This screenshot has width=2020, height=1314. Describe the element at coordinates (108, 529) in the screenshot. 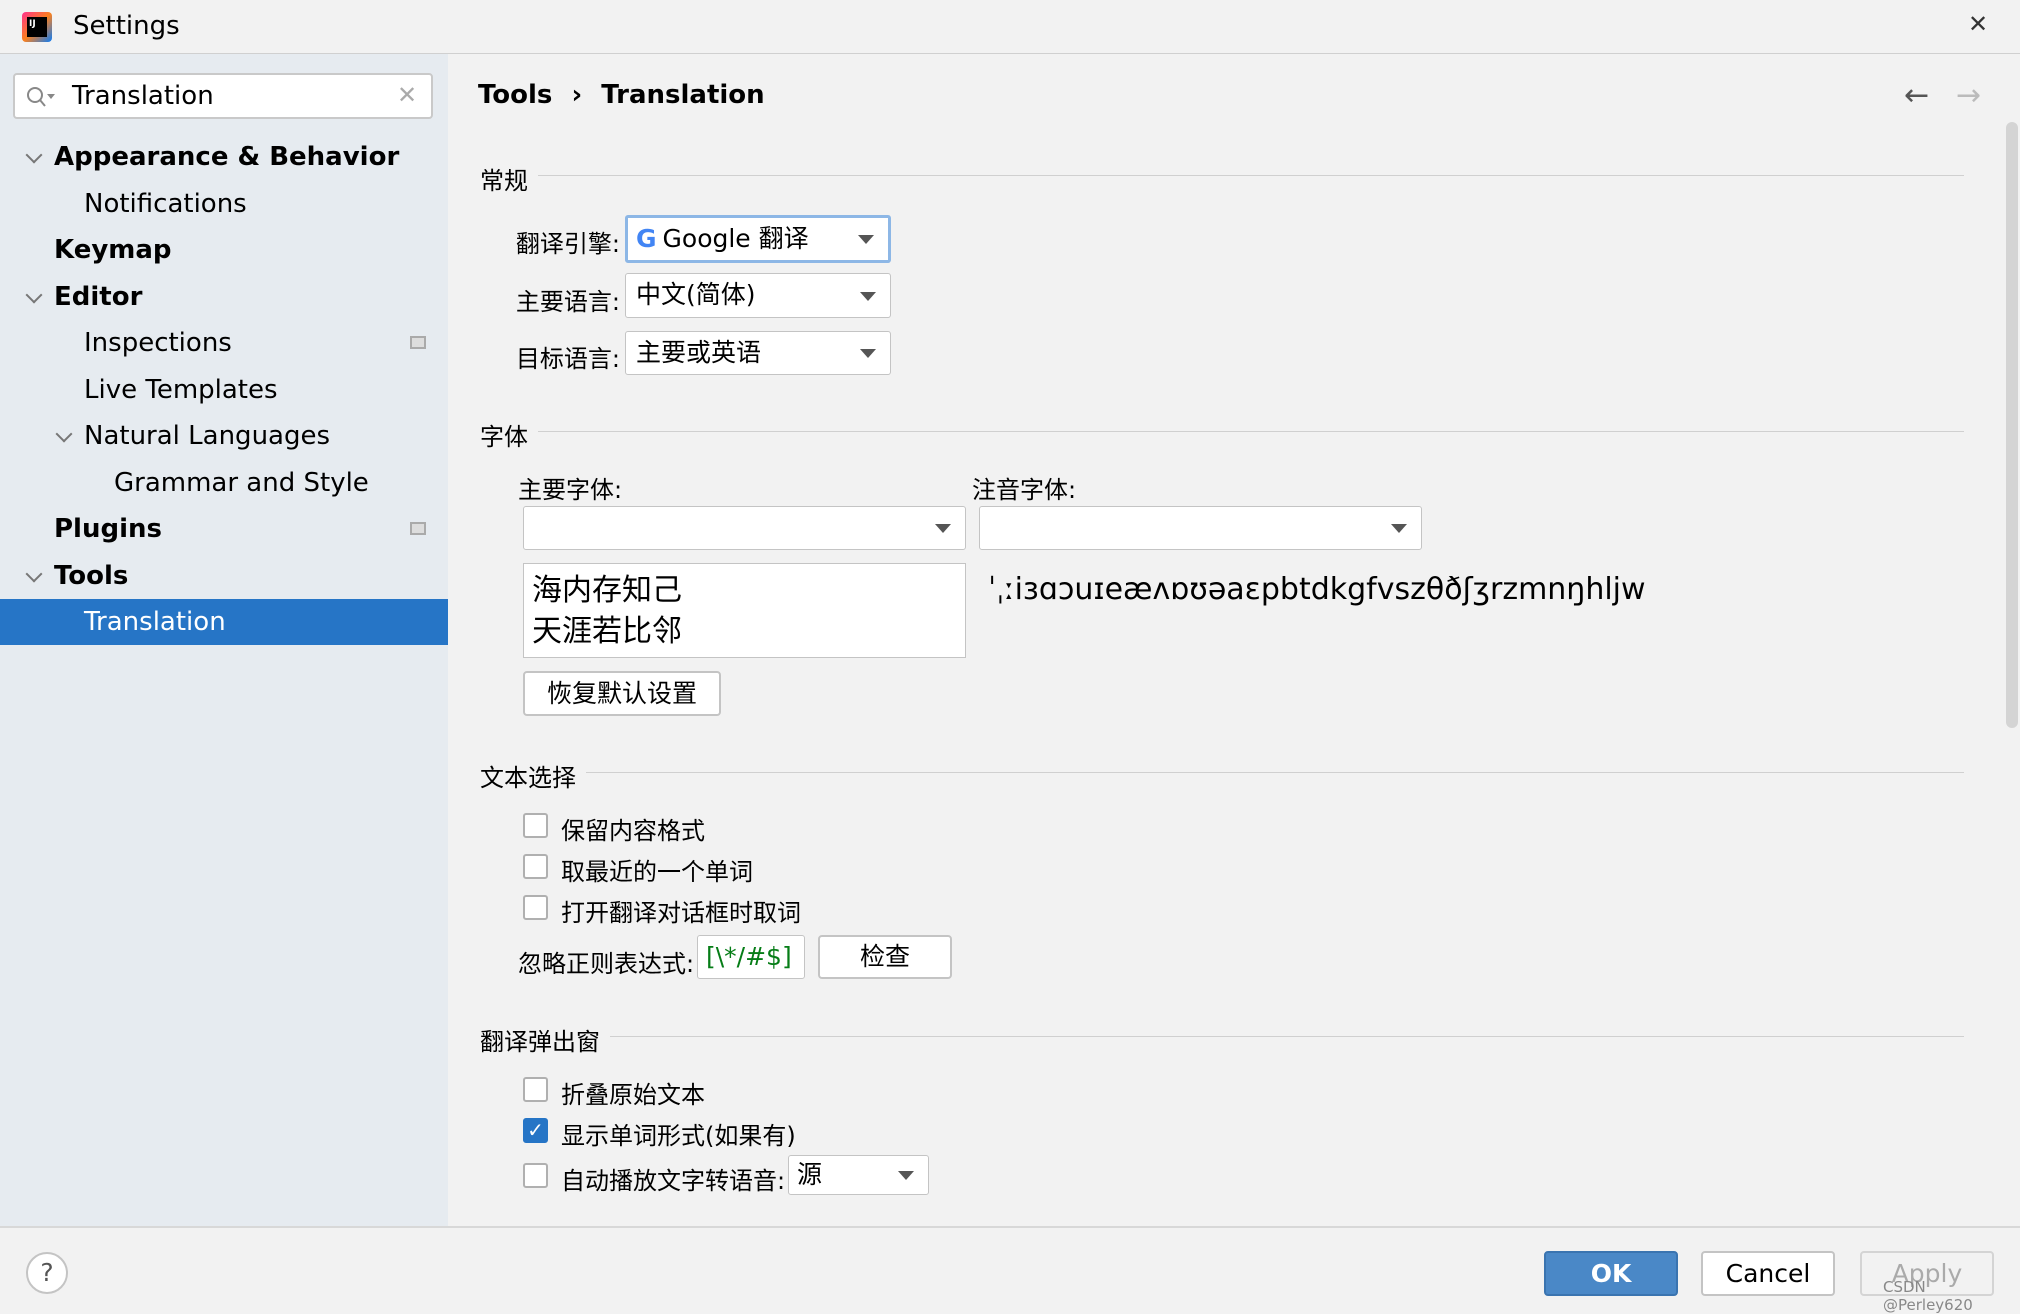

I see `sidebar-item-label: Plugins` at that location.